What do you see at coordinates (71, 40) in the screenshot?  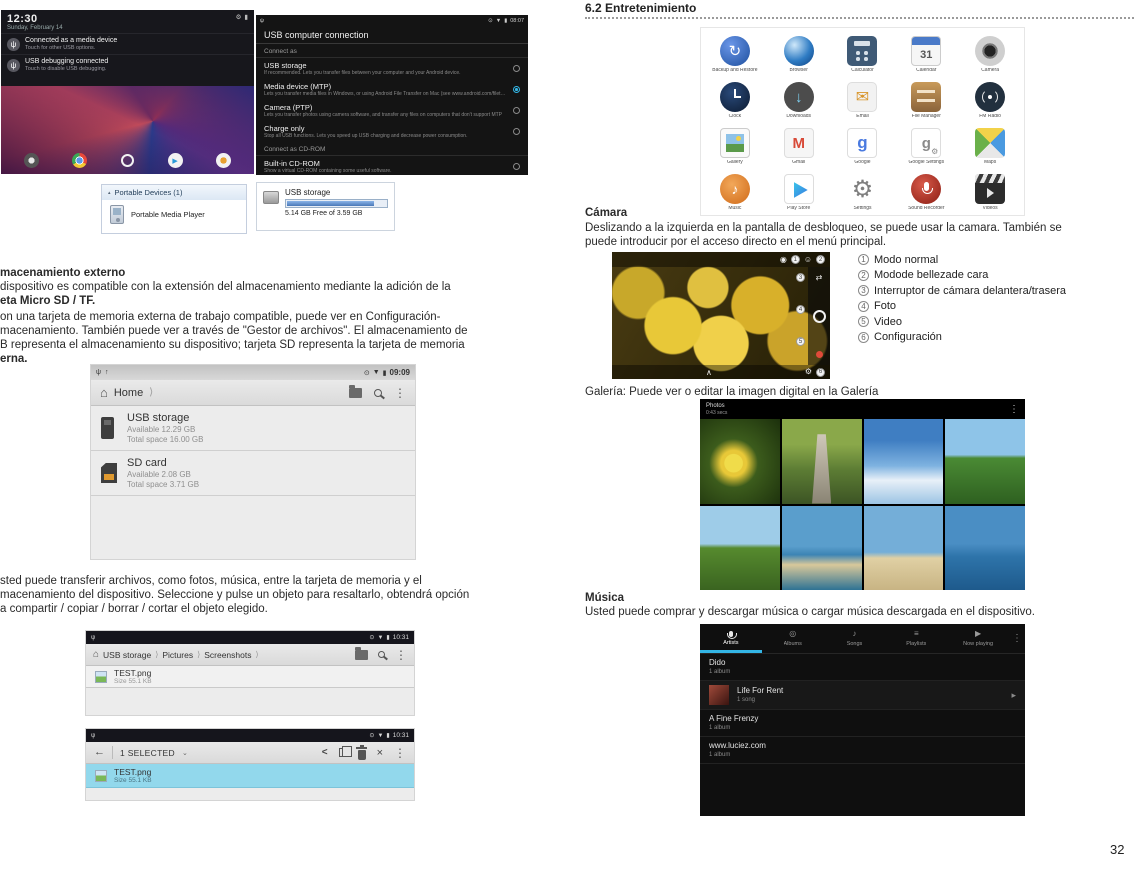 I see `notification-title: Connected as a media device` at bounding box center [71, 40].